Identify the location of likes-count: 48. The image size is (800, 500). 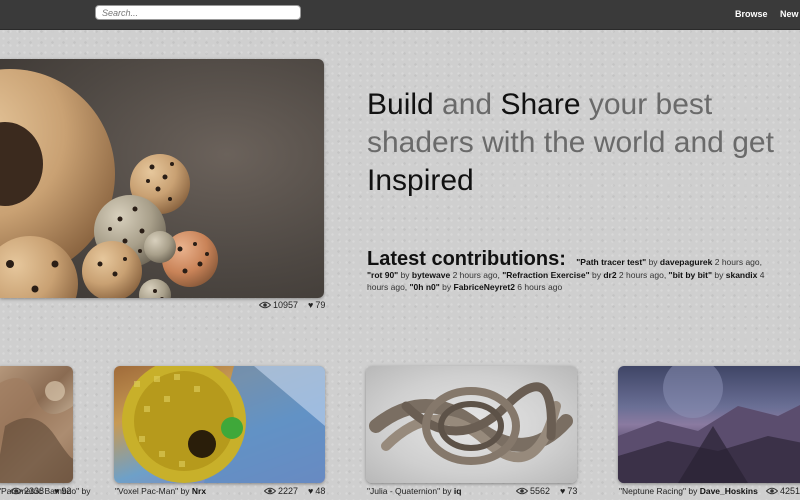
(320, 491).